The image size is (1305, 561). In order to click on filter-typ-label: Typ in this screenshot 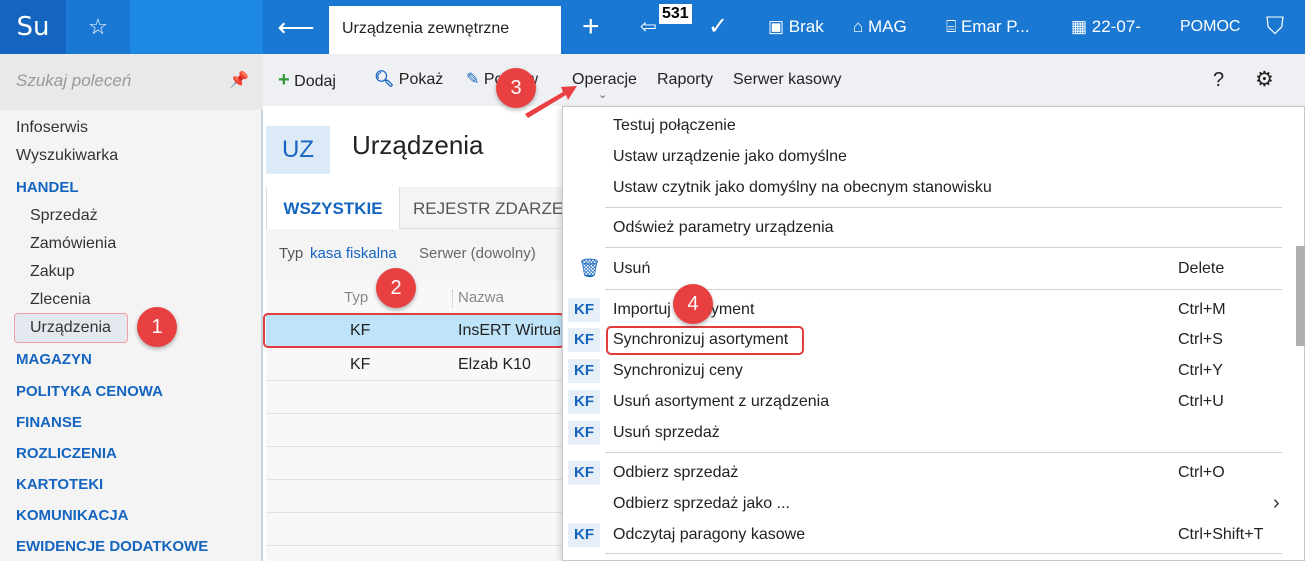, I will do `click(291, 253)`.